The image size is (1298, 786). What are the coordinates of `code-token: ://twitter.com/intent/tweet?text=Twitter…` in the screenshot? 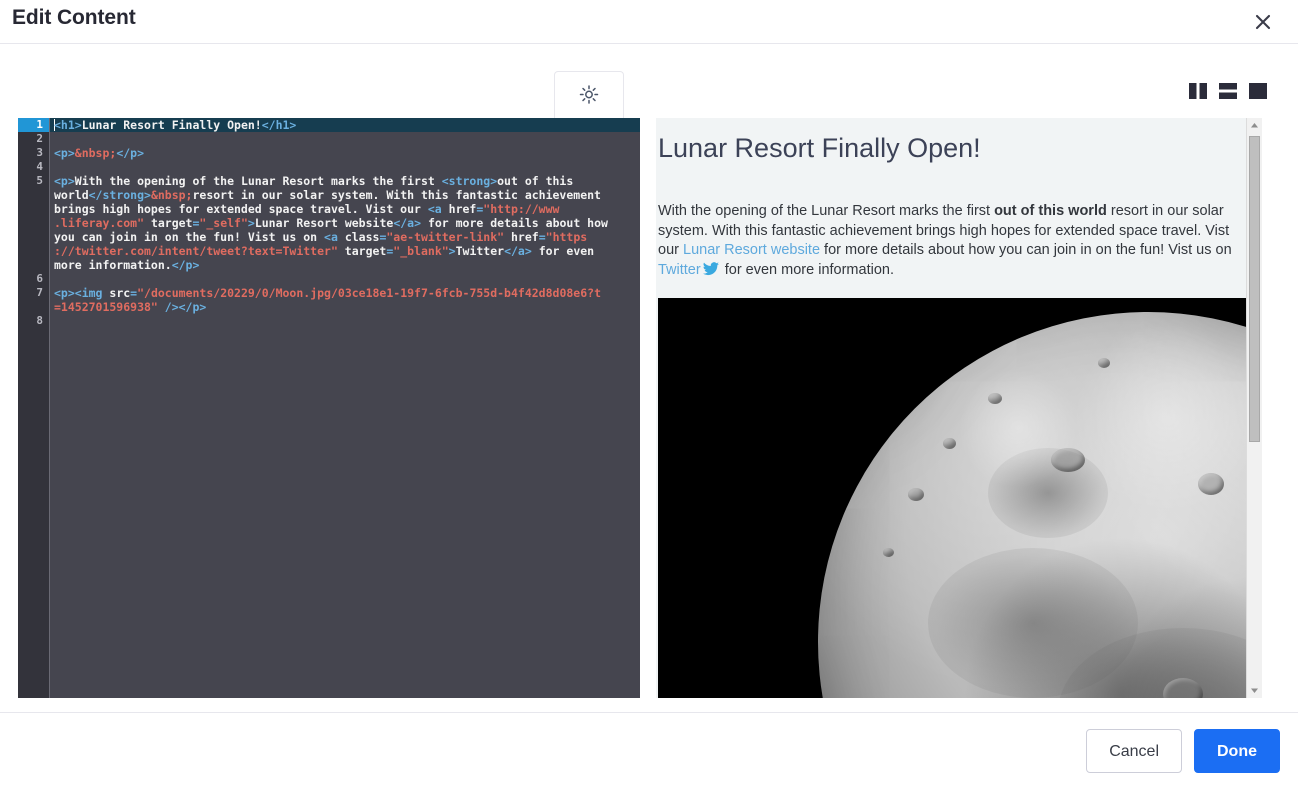 It's located at (196, 251).